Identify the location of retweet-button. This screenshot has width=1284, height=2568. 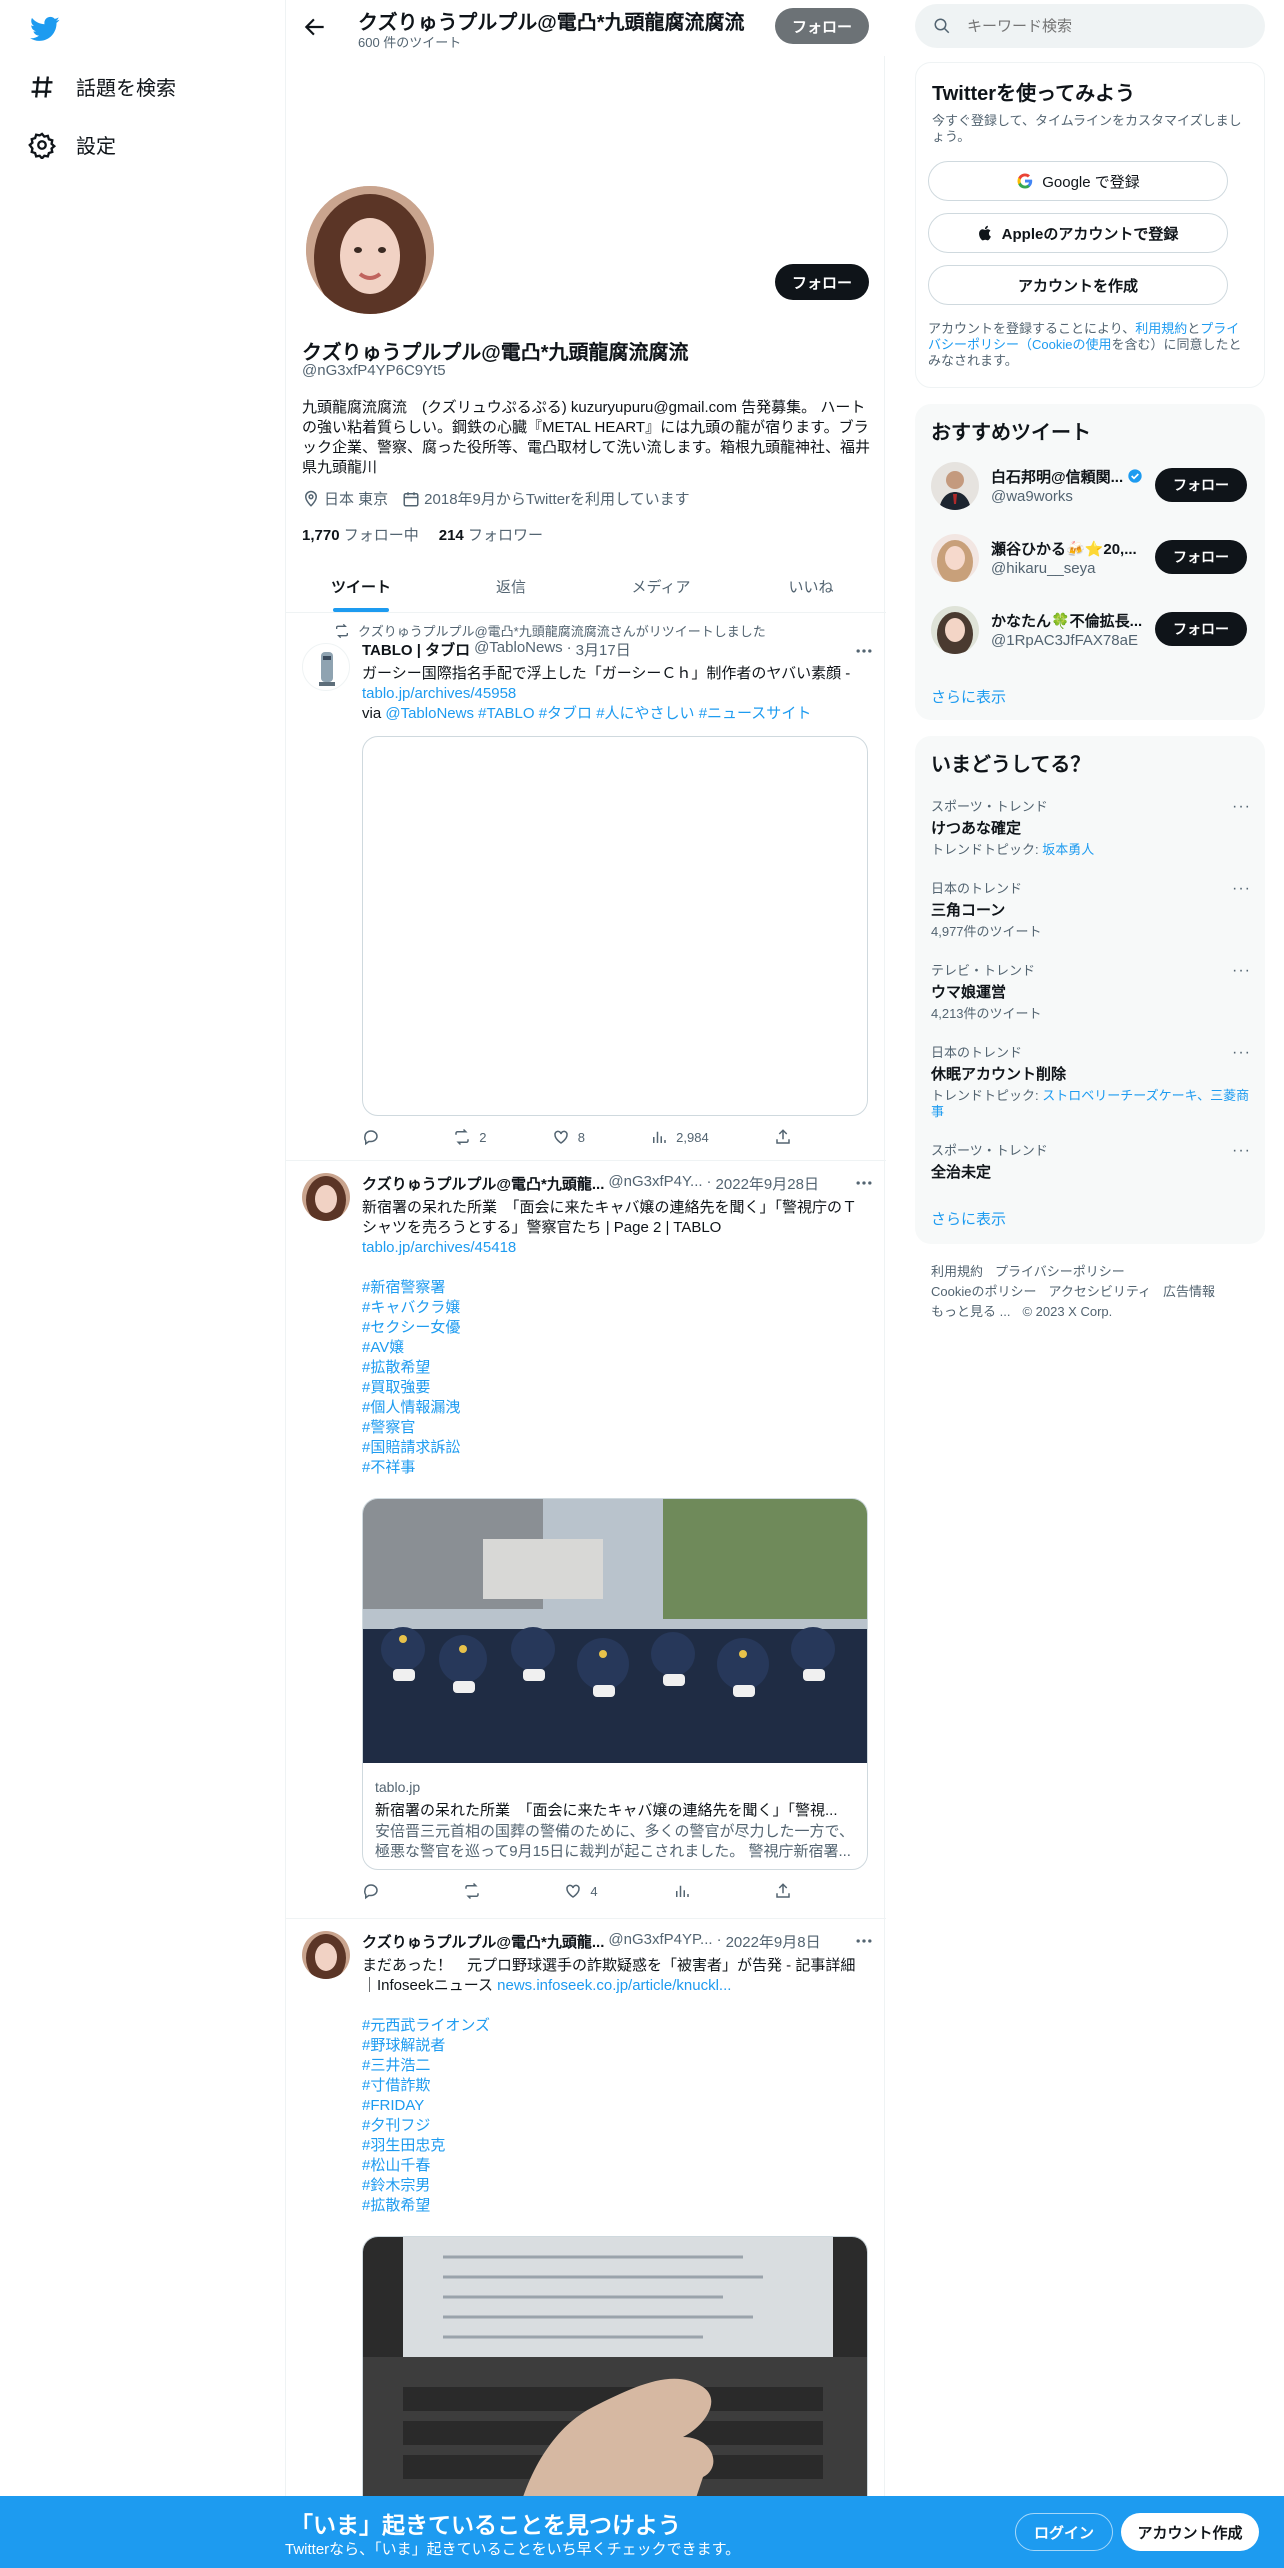
(476, 1891).